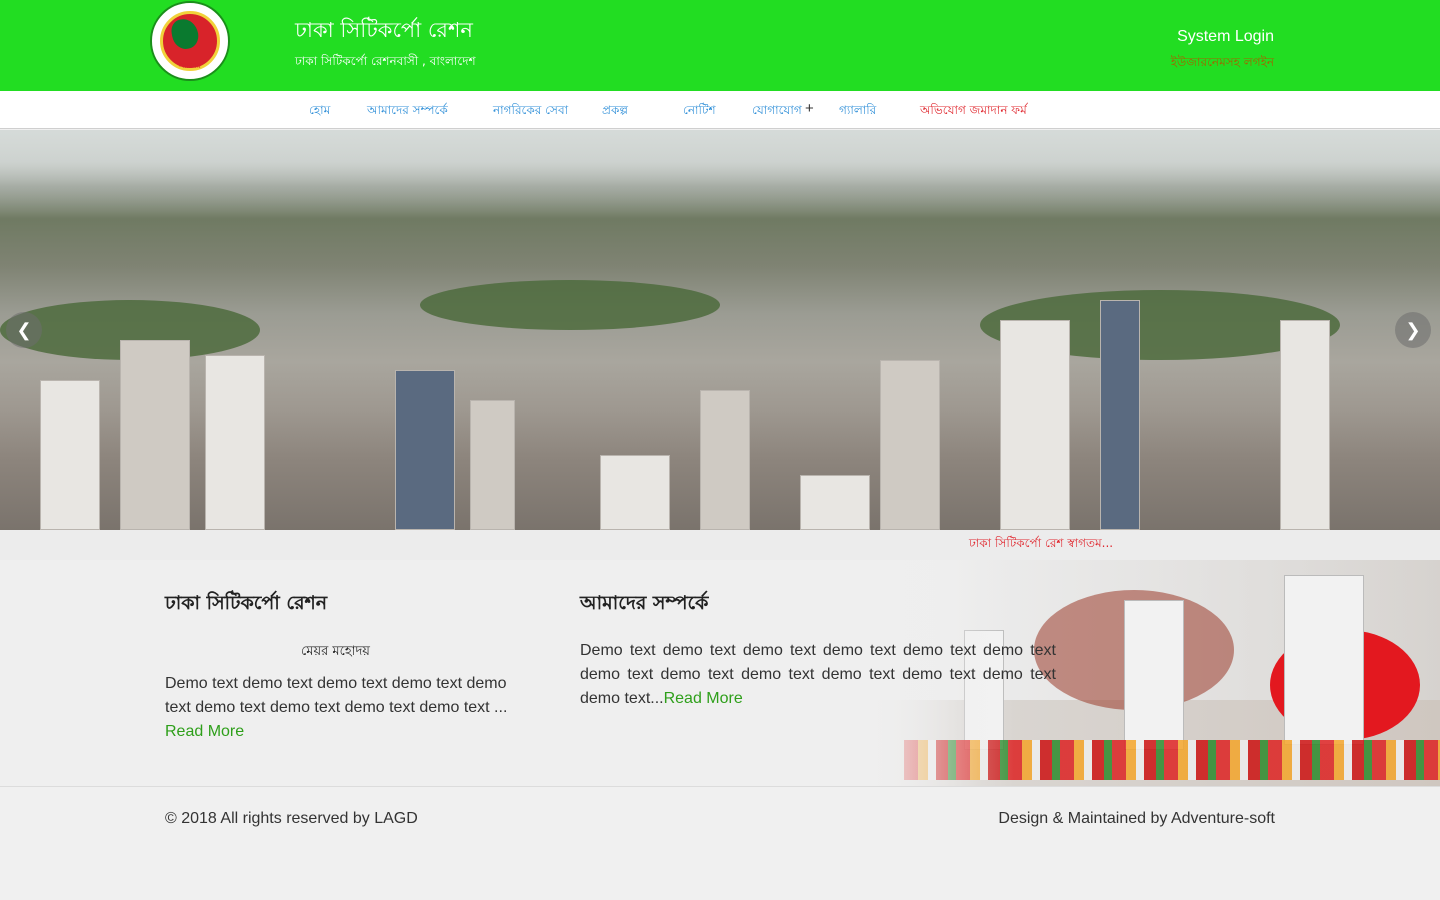 The height and width of the screenshot is (900, 1440). What do you see at coordinates (189, 65) in the screenshot?
I see `logo-caption: সরকার` at bounding box center [189, 65].